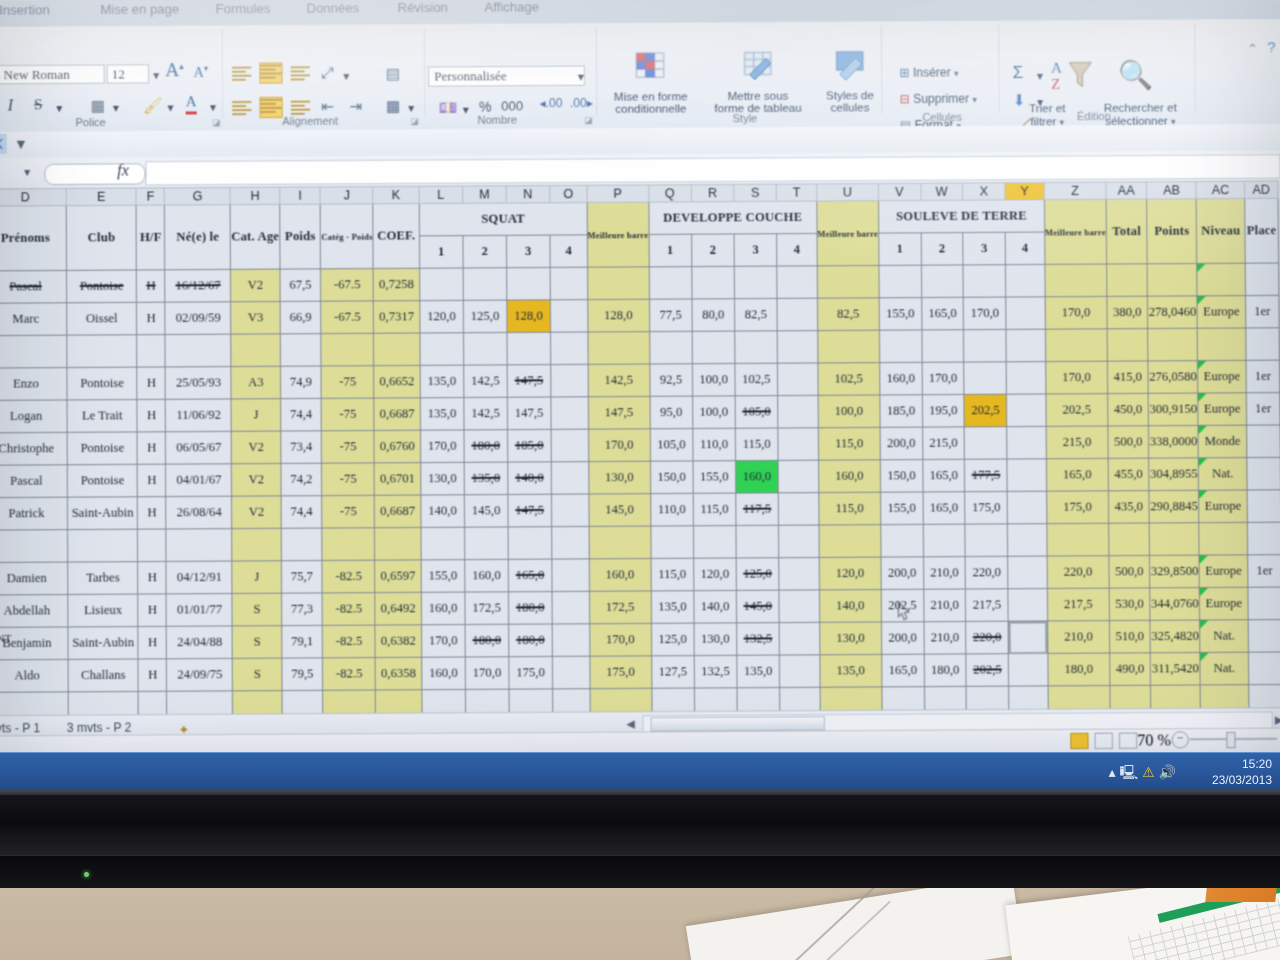 Image resolution: width=1280 pixels, height=960 pixels. I want to click on cell-K, so click(397, 544).